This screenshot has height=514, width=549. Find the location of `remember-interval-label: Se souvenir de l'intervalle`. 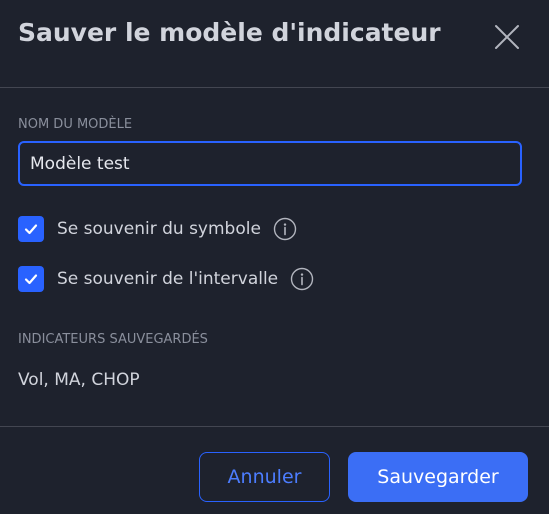

remember-interval-label: Se souvenir de l'intervalle is located at coordinates (168, 279).